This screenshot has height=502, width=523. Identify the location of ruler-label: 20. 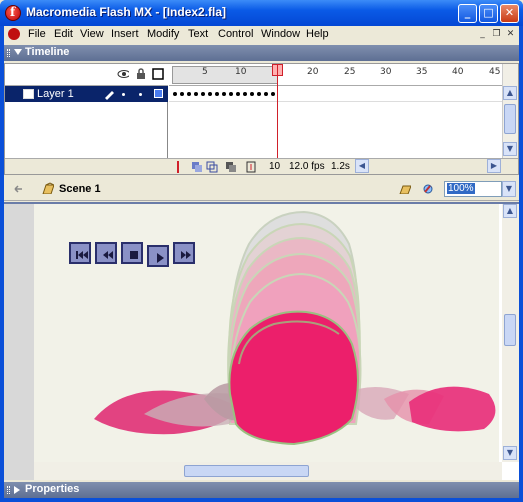
(313, 72).